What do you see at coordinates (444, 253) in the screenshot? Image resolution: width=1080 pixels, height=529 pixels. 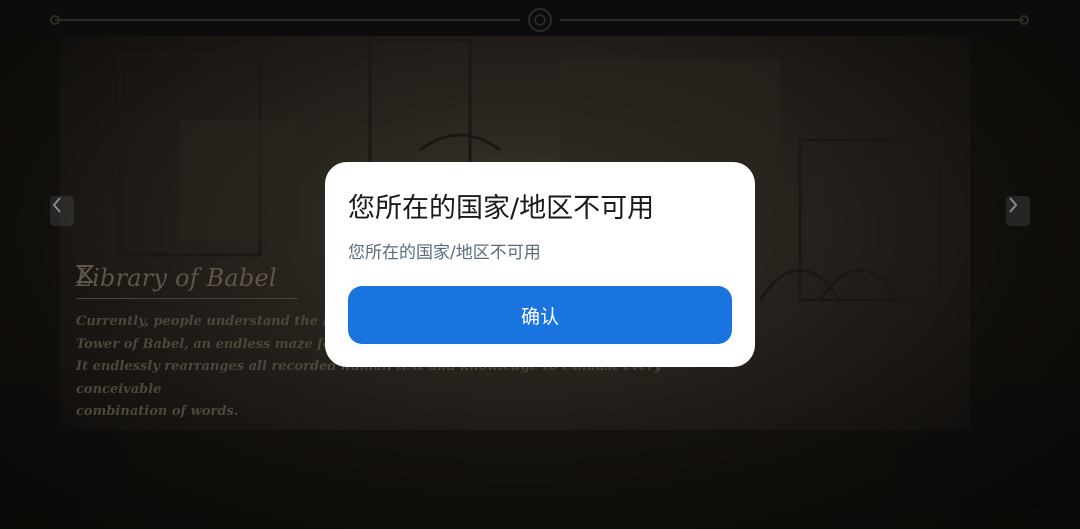 I see `dialog-message: 您所在的国家/地区不可用` at bounding box center [444, 253].